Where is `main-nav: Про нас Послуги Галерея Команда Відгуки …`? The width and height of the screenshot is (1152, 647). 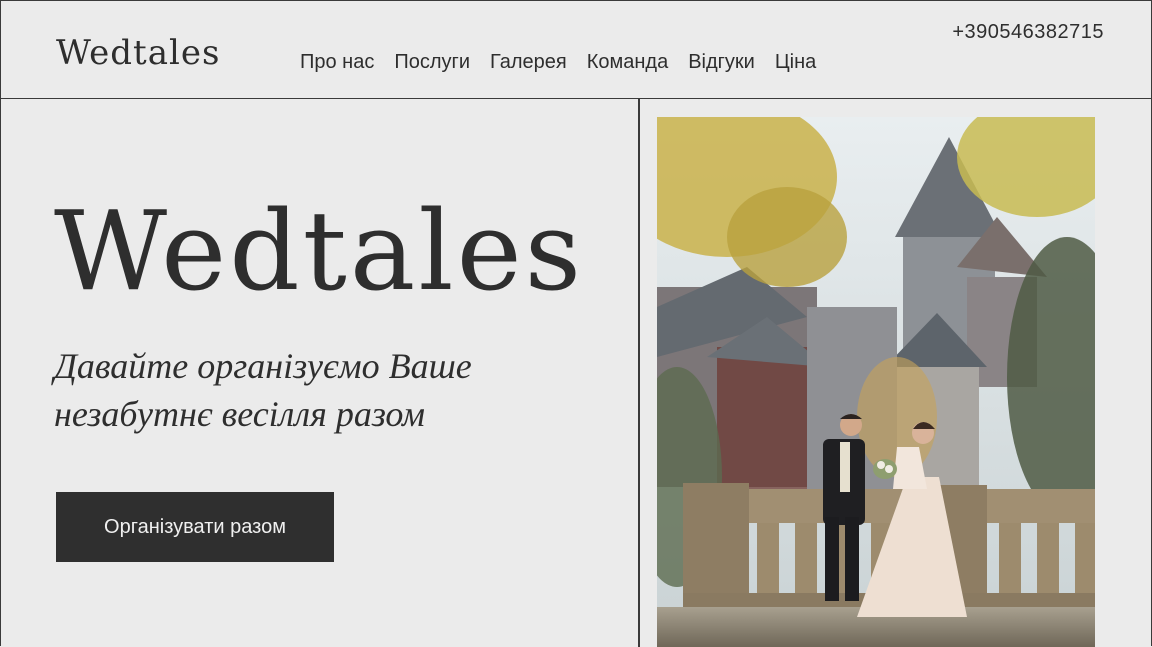 main-nav: Про нас Послуги Галерея Команда Відгуки … is located at coordinates (558, 62).